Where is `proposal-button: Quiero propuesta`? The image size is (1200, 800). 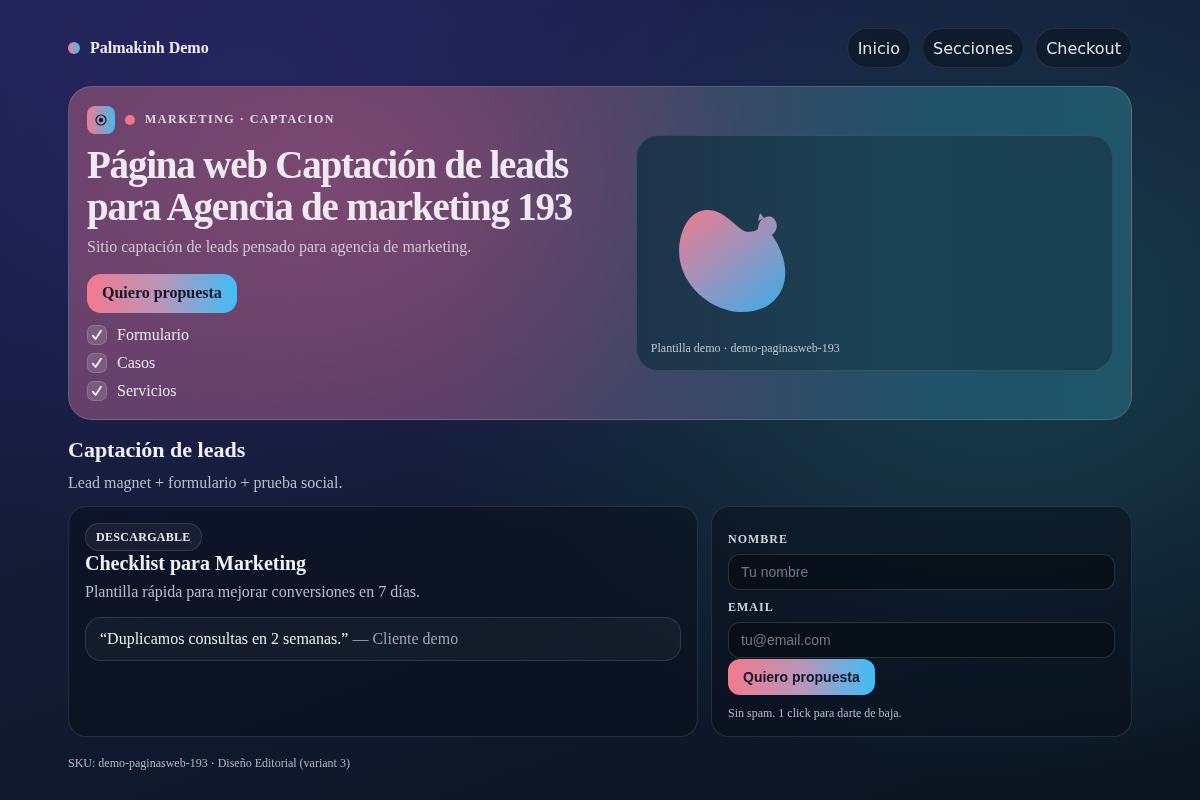
proposal-button: Quiero propuesta is located at coordinates (162, 293).